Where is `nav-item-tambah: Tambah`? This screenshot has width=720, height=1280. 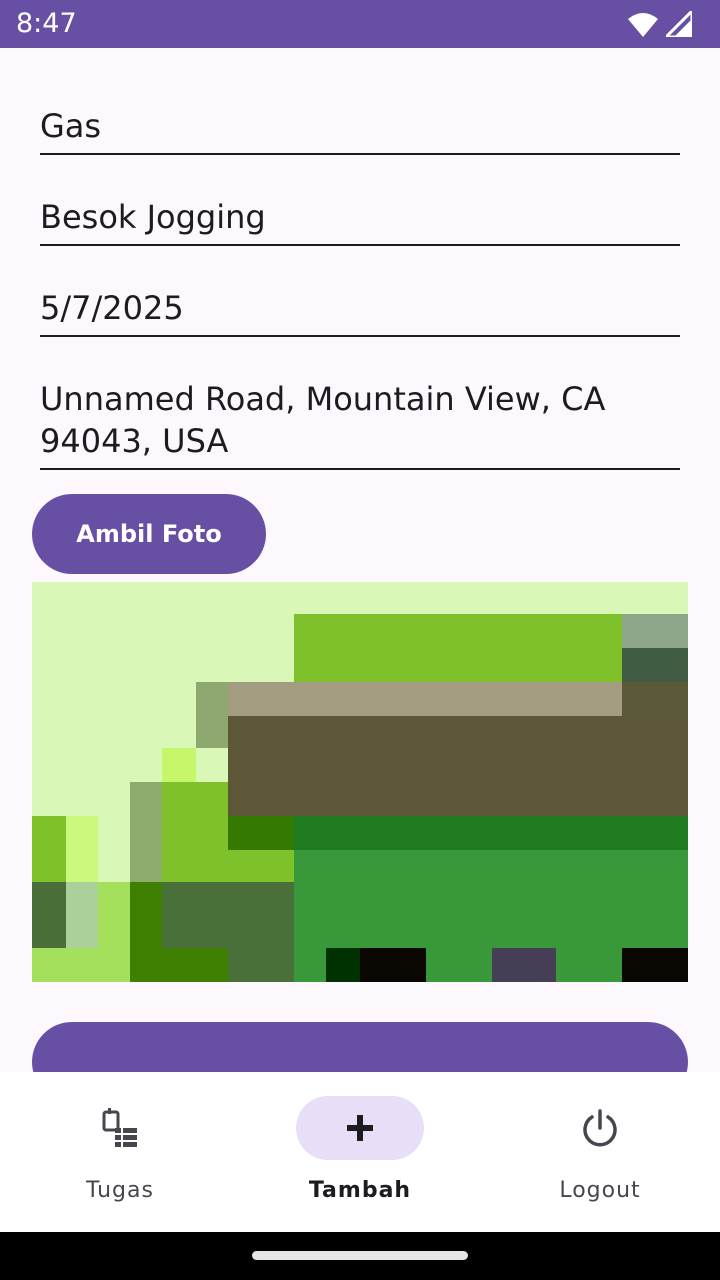
nav-item-tambah: Tambah is located at coordinates (360, 1152).